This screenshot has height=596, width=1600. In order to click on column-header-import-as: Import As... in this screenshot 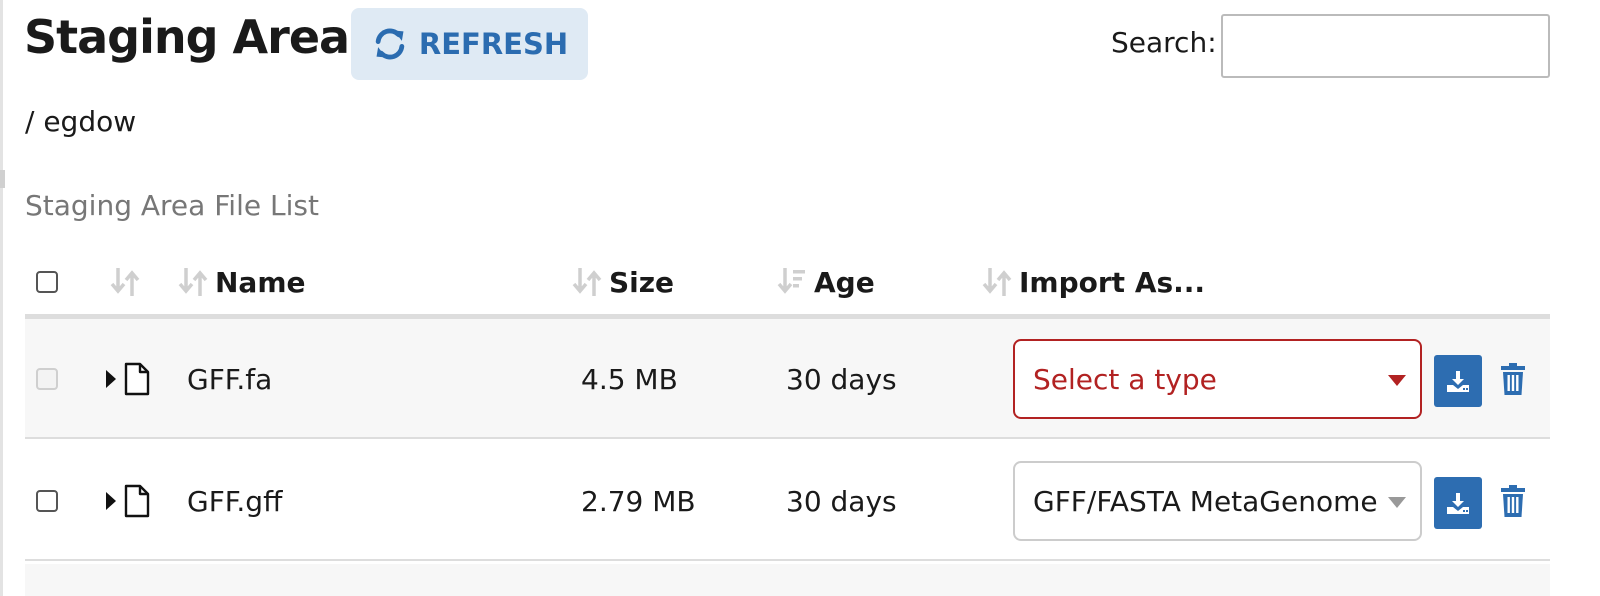, I will do `click(1093, 282)`.